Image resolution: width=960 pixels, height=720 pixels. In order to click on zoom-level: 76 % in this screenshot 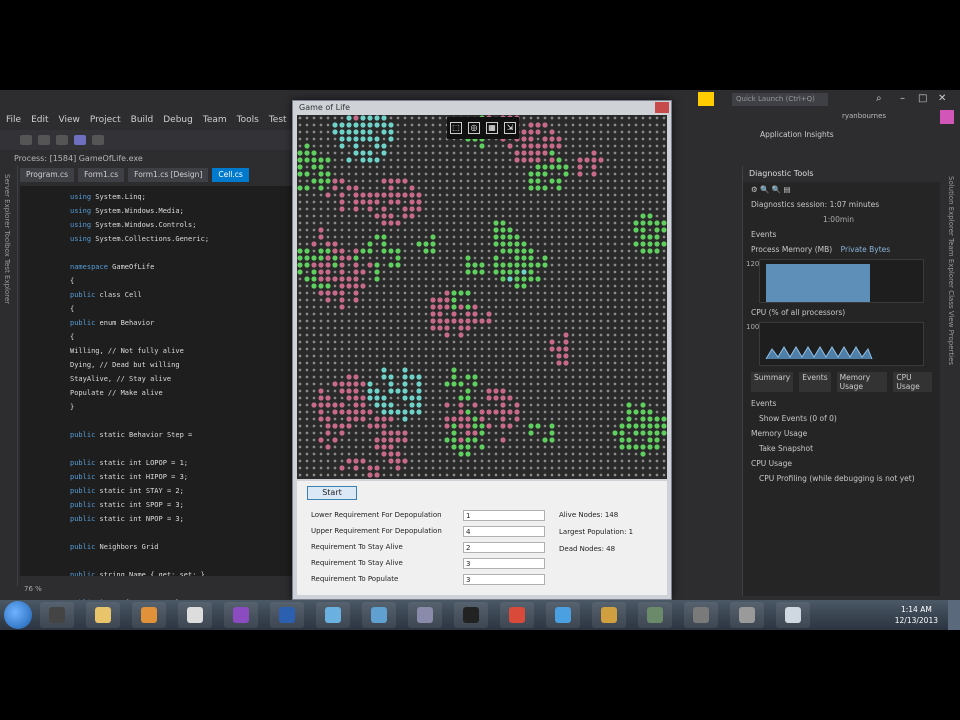, I will do `click(31, 589)`.